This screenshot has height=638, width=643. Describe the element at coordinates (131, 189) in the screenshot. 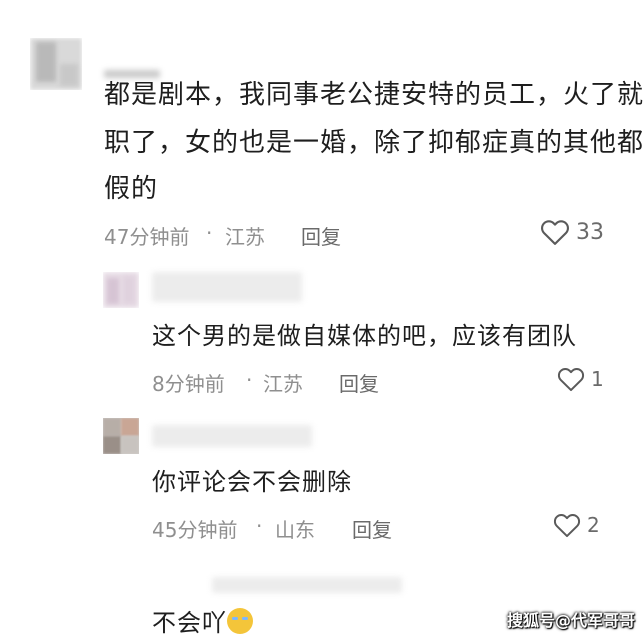

I see `comment-text: 假的` at that location.